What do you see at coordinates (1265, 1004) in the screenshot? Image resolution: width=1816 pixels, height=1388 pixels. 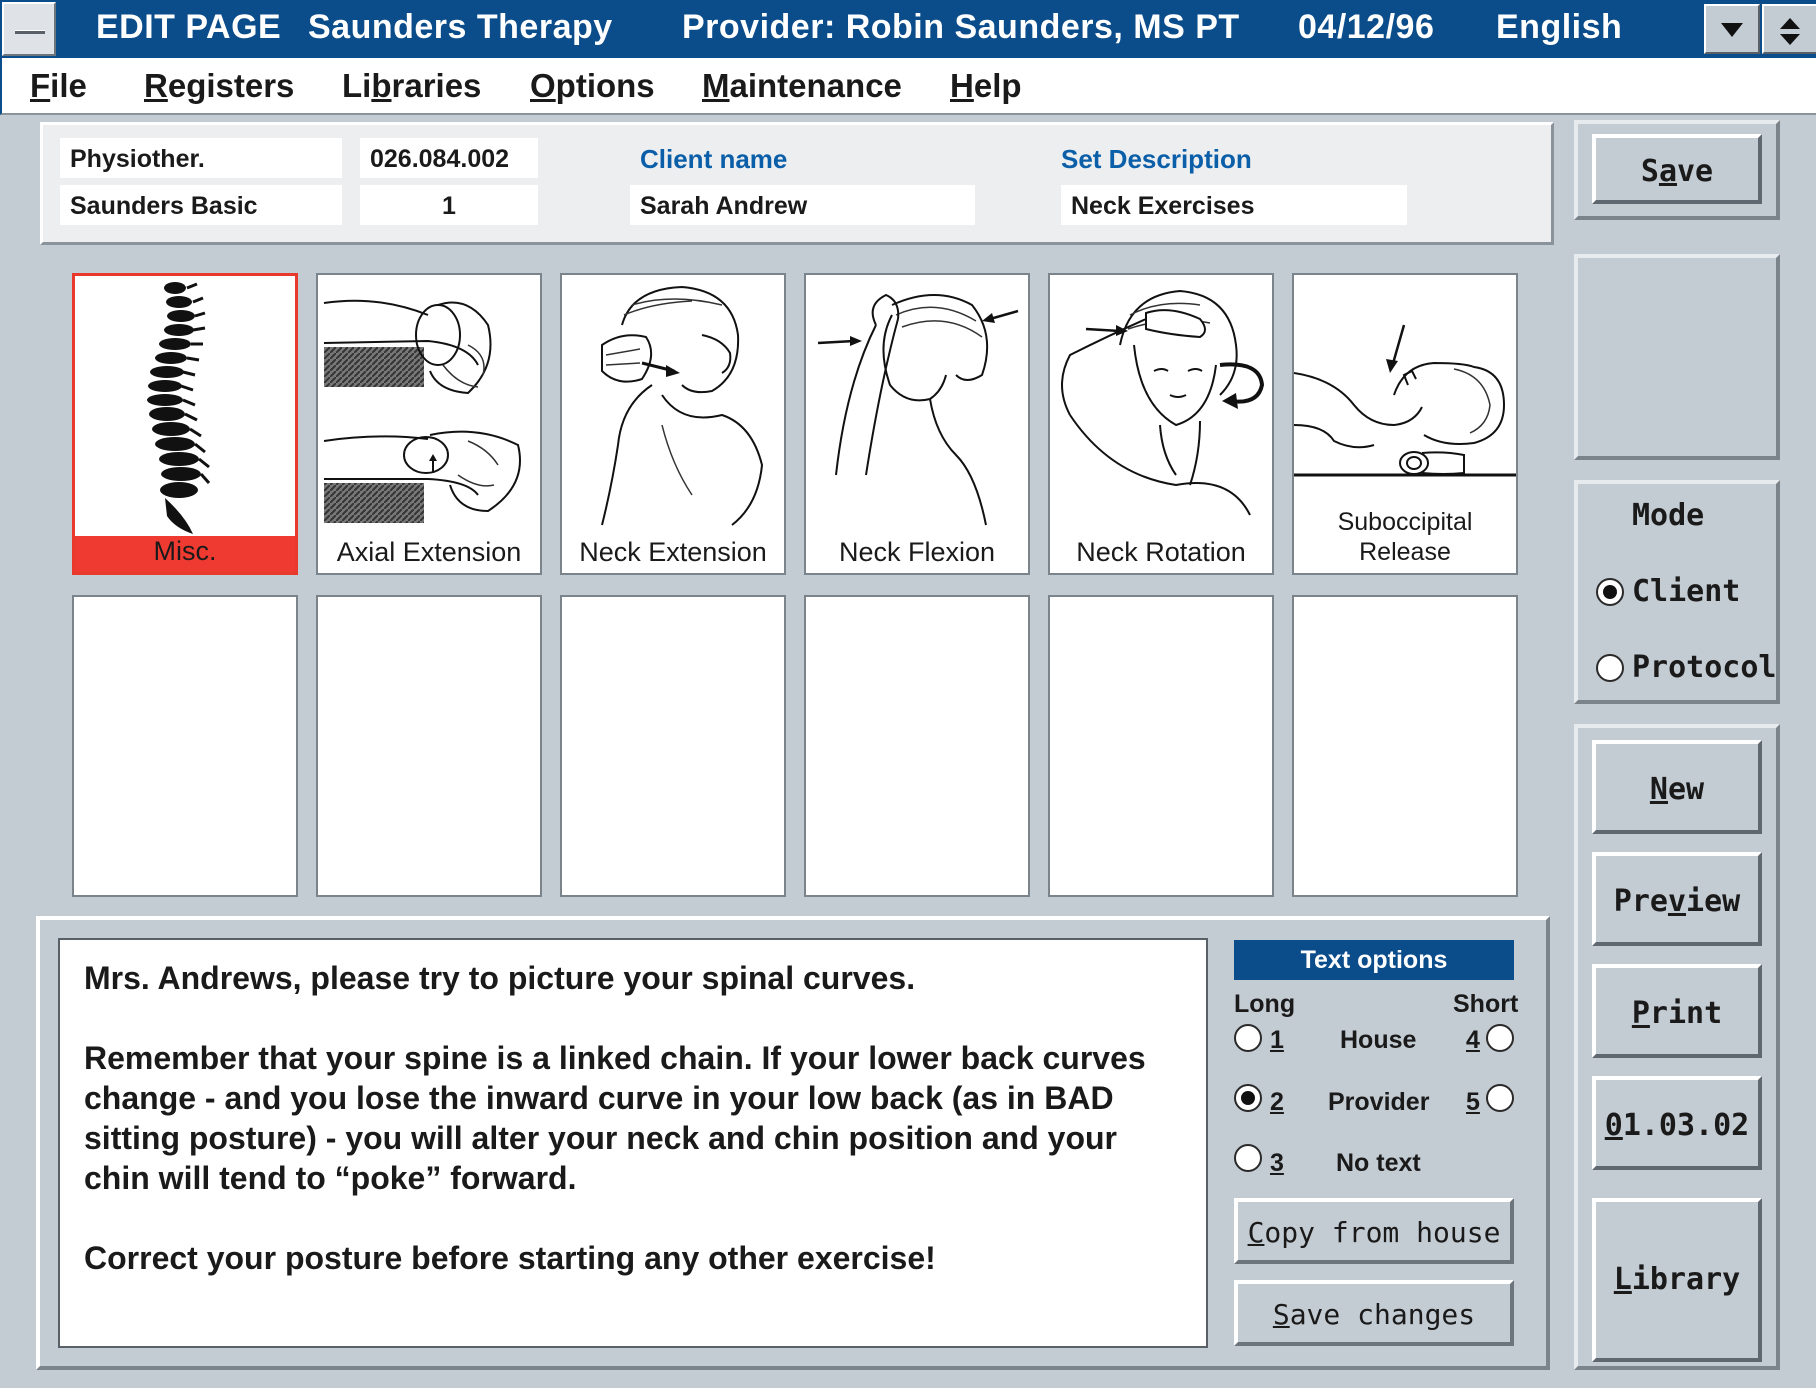 I see `long-label: Long` at bounding box center [1265, 1004].